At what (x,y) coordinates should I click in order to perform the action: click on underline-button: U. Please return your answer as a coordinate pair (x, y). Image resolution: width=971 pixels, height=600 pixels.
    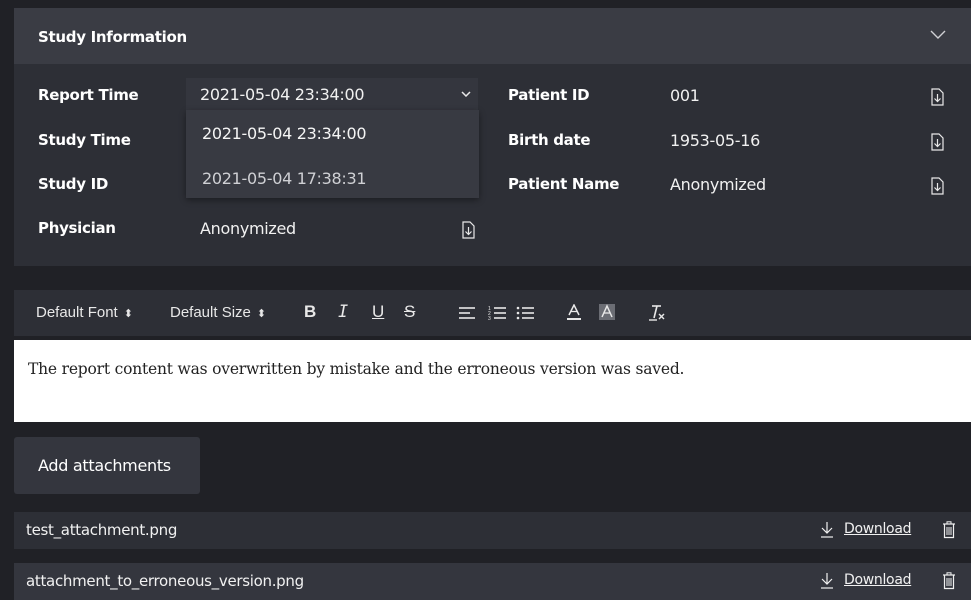
    Looking at the image, I should click on (378, 312).